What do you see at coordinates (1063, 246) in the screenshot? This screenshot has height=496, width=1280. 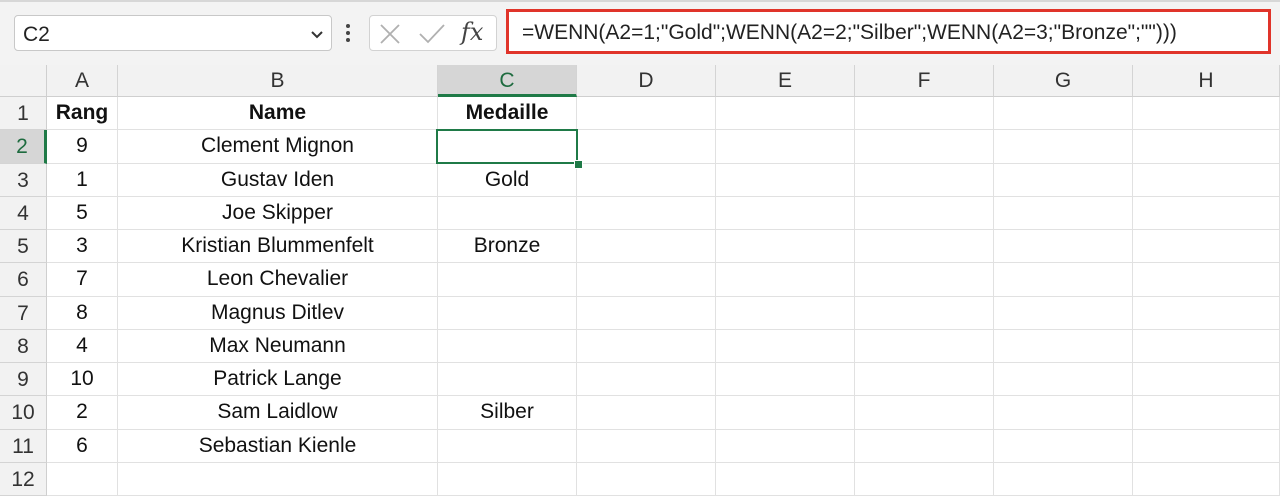 I see `cell-g5` at bounding box center [1063, 246].